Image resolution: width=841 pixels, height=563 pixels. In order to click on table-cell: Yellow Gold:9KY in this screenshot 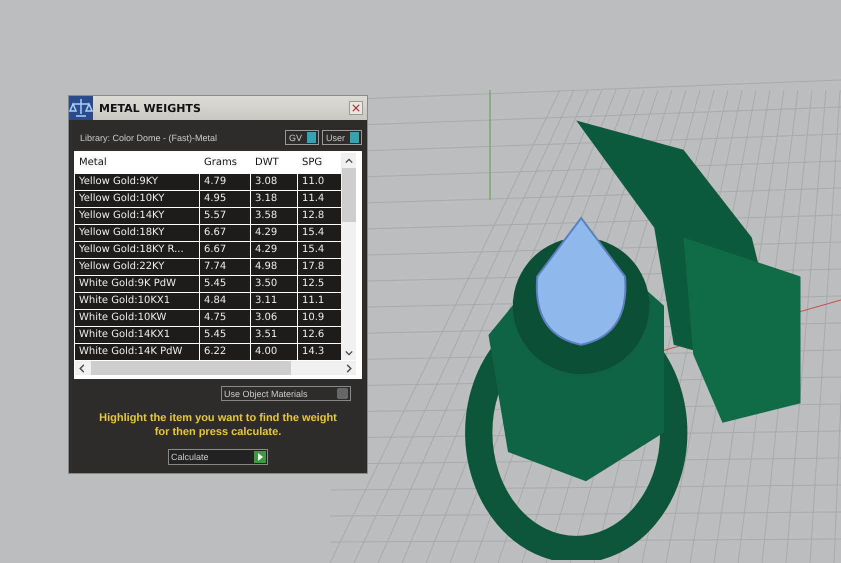, I will do `click(137, 182)`.